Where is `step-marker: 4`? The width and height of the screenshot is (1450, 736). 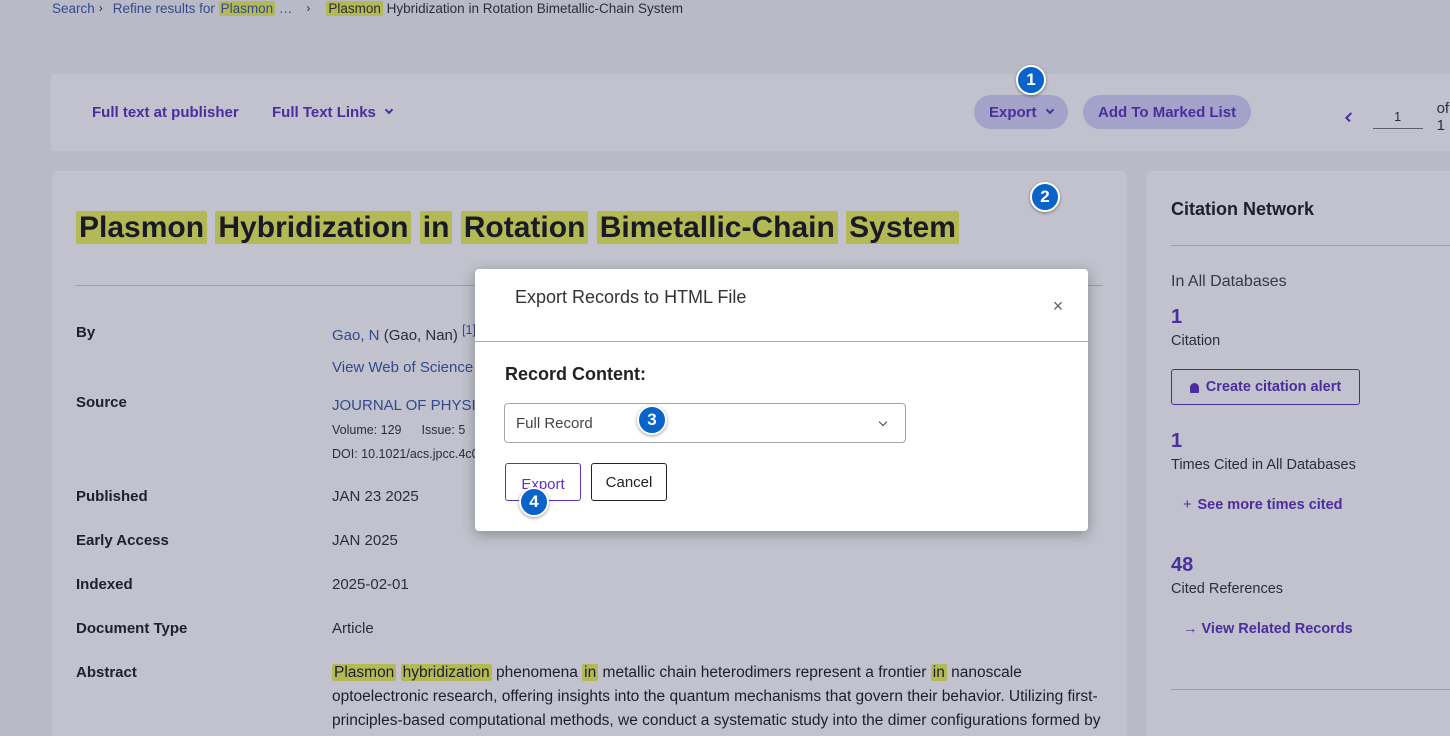 step-marker: 4 is located at coordinates (534, 502).